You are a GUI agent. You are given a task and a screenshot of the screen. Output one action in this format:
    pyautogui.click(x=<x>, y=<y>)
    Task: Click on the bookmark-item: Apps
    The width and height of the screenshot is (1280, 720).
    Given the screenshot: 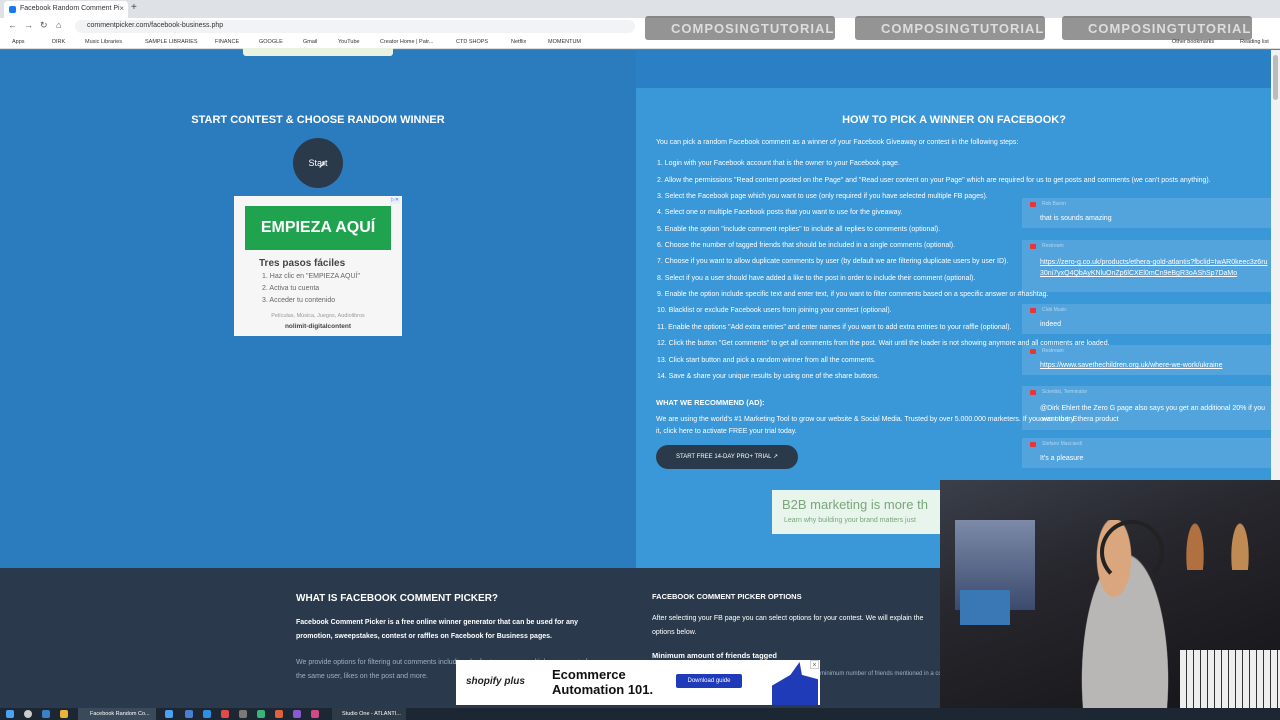 What is the action you would take?
    pyautogui.click(x=18, y=42)
    